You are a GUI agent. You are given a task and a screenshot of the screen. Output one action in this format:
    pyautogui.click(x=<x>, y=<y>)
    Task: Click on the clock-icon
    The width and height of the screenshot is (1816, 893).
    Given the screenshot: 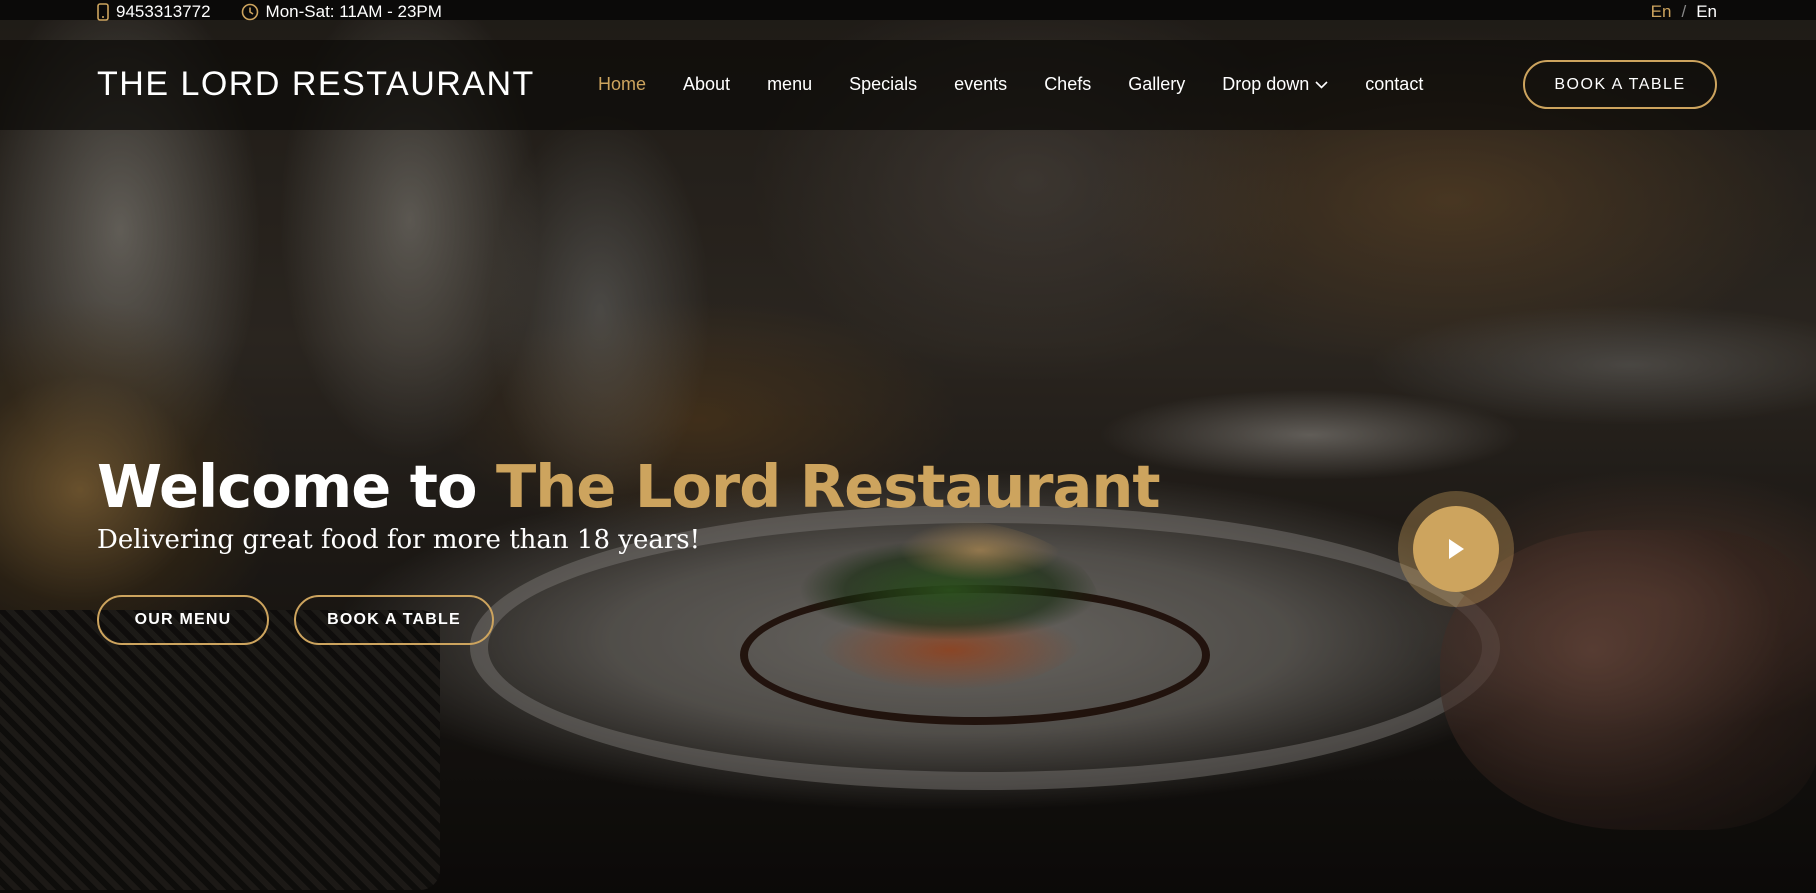 What is the action you would take?
    pyautogui.click(x=249, y=12)
    